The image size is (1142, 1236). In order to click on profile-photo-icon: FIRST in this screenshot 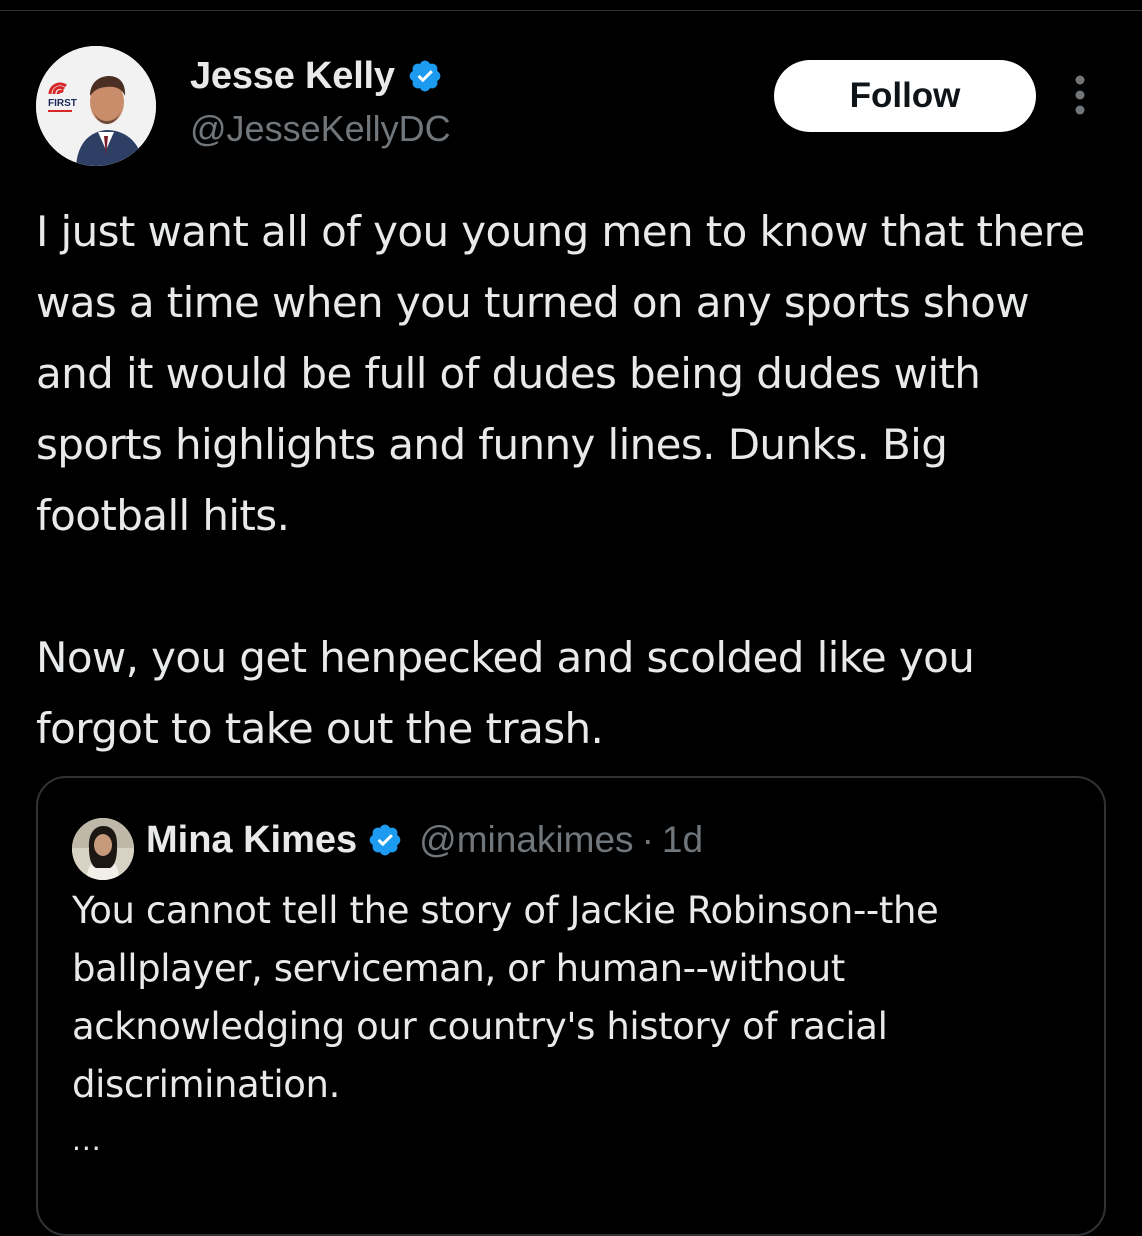, I will do `click(96, 106)`.